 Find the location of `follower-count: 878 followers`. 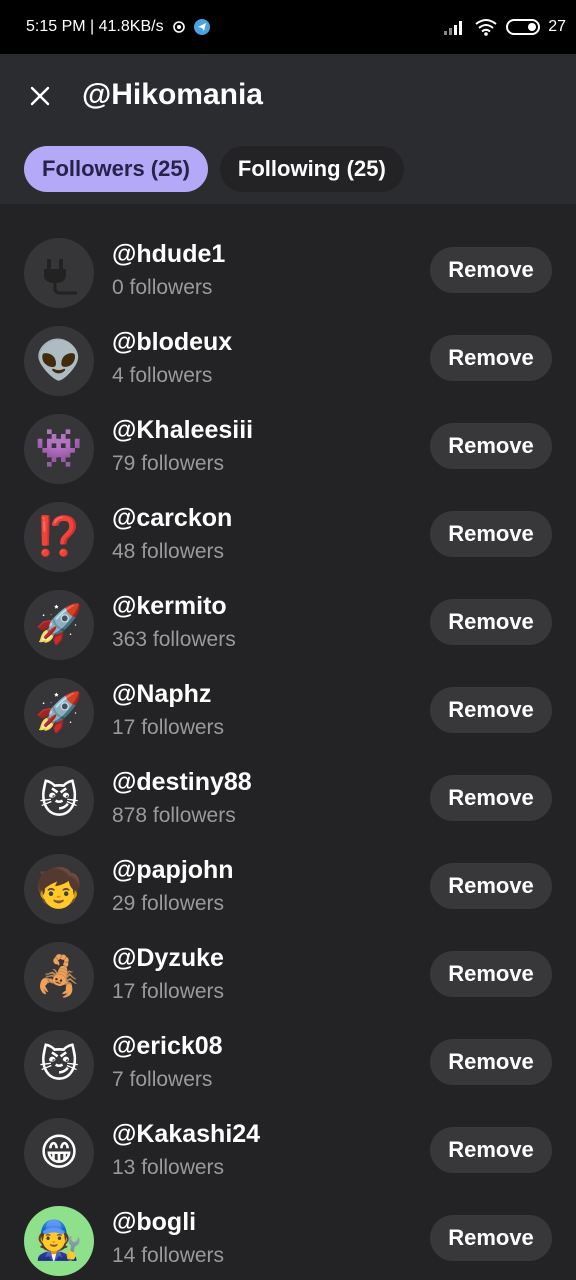

follower-count: 878 followers is located at coordinates (174, 815).